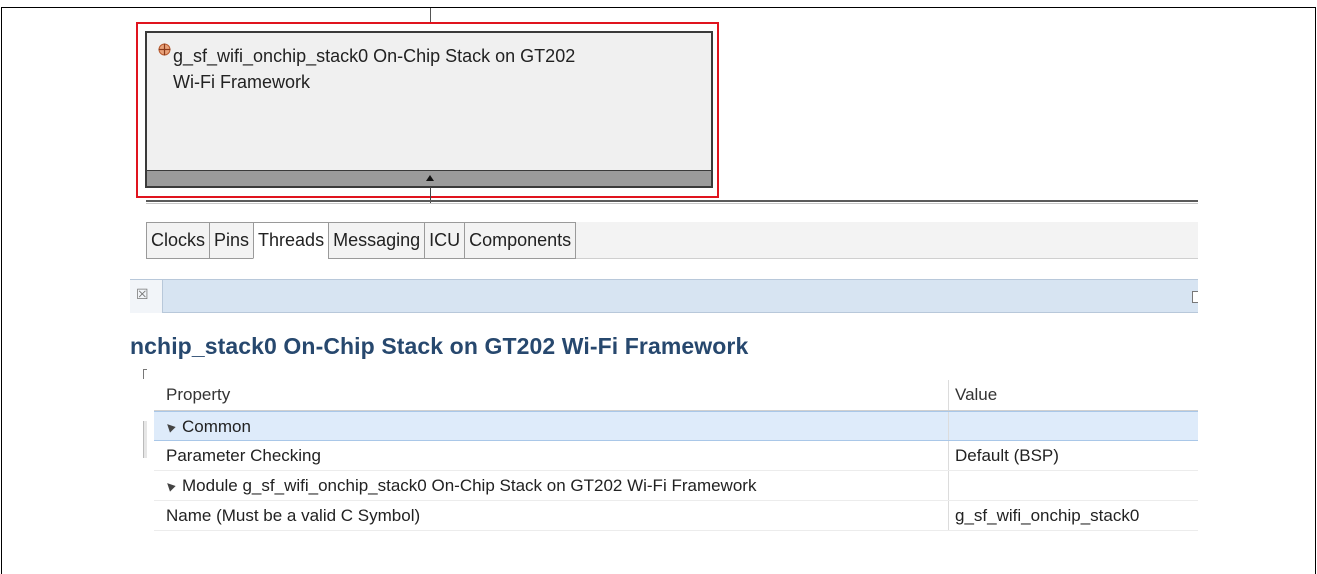 This screenshot has height=574, width=1317. Describe the element at coordinates (551, 395) in the screenshot. I see `column-header-property: Property` at that location.